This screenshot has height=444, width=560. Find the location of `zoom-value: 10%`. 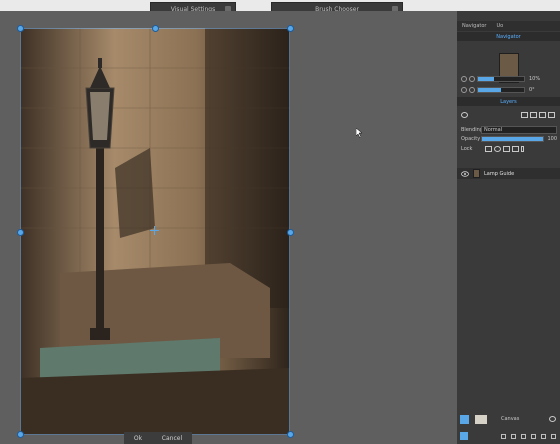

zoom-value: 10% is located at coordinates (535, 79).